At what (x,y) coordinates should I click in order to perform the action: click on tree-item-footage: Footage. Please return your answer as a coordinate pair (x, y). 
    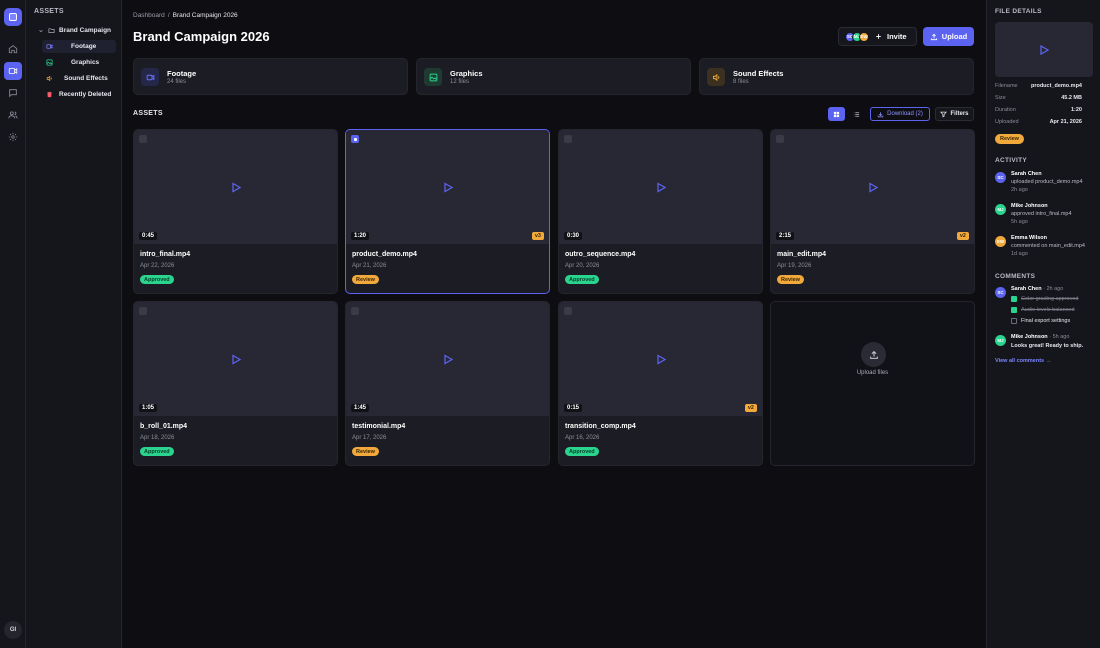
    Looking at the image, I should click on (79, 46).